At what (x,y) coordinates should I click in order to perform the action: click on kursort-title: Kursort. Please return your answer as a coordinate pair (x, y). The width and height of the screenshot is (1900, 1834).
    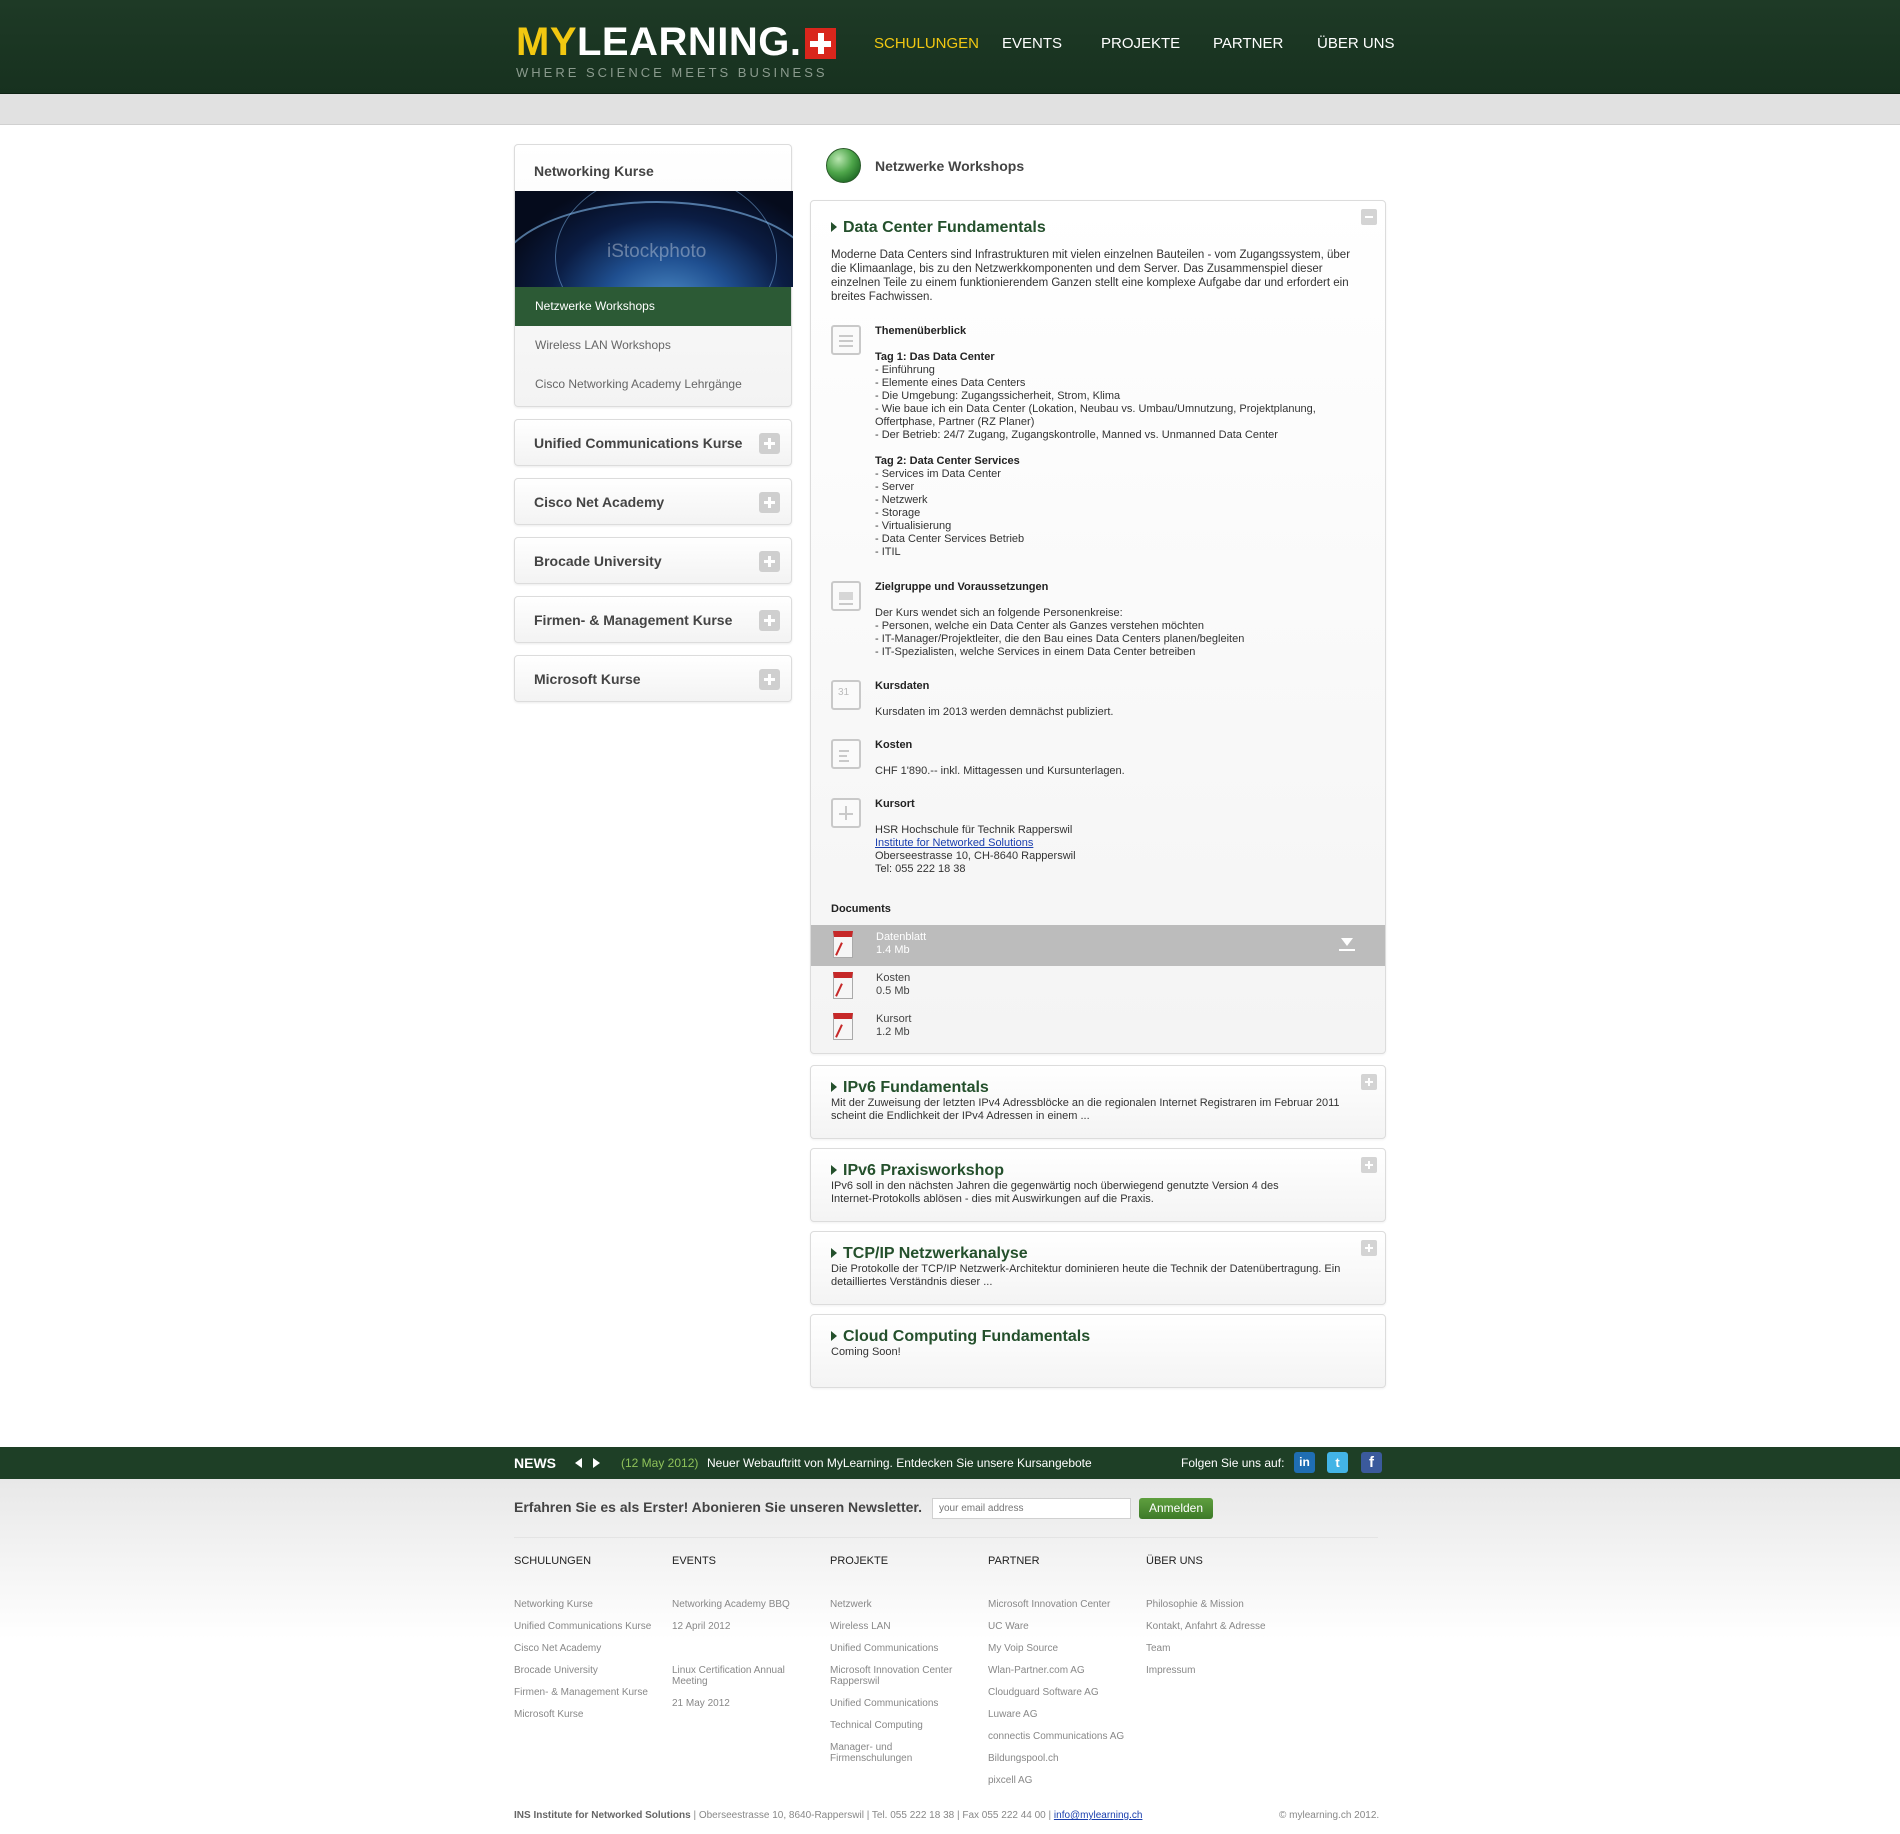
    Looking at the image, I should click on (895, 804).